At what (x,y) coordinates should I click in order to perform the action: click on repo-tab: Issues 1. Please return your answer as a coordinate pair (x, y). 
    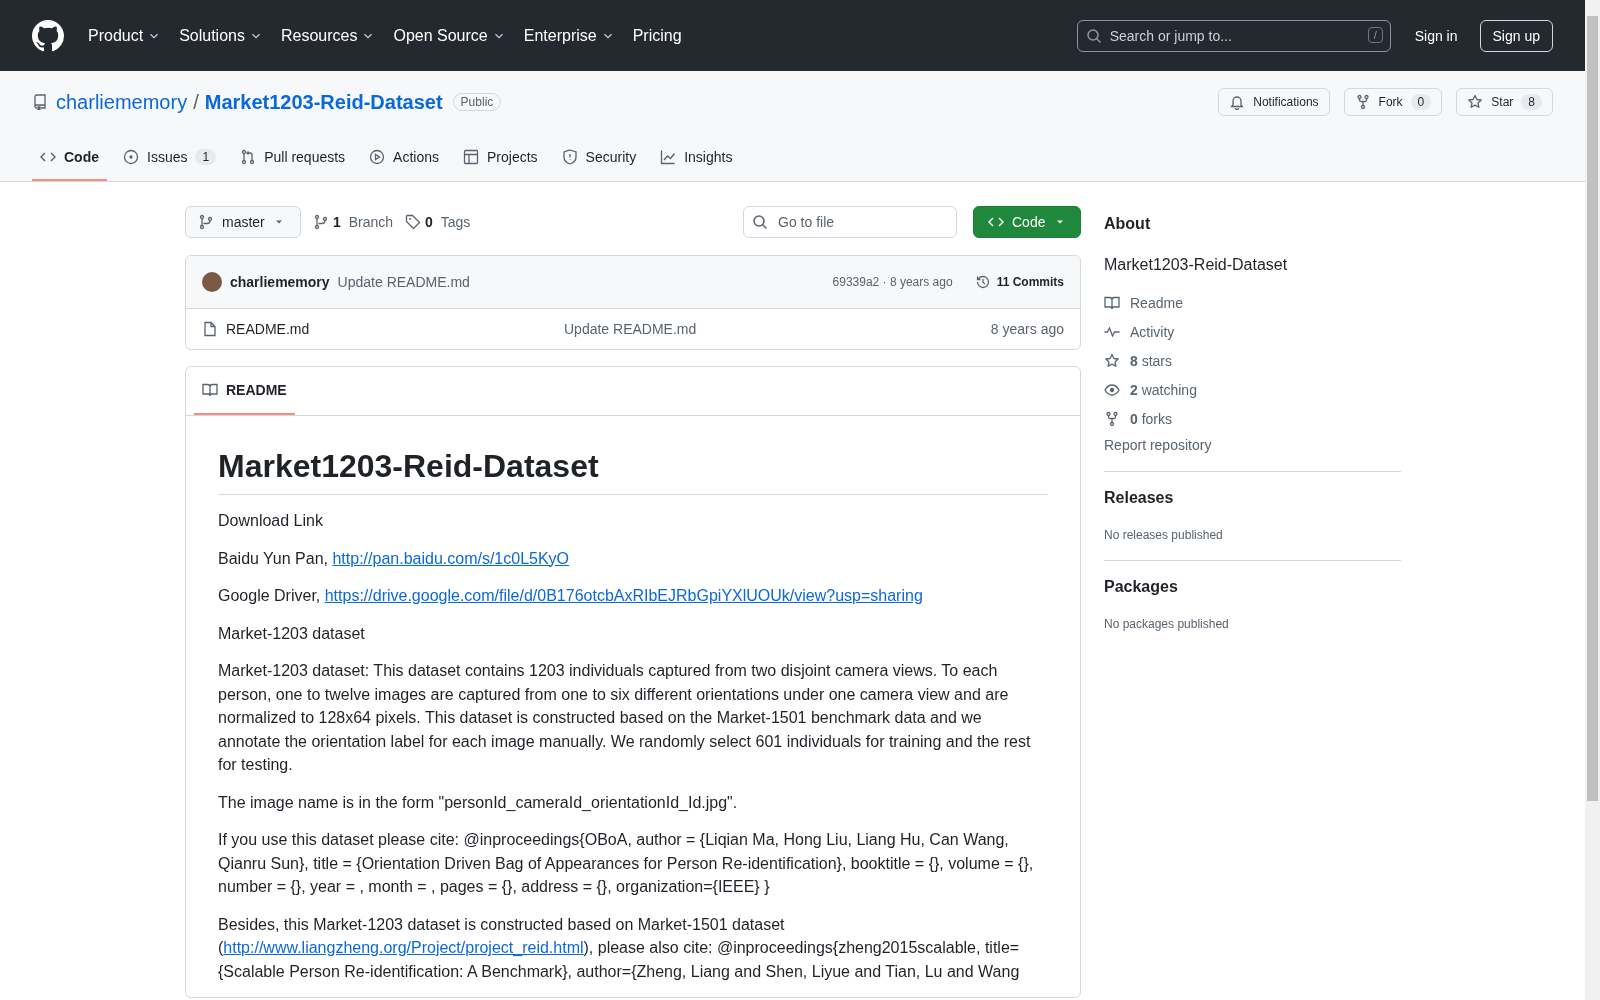
    Looking at the image, I should click on (170, 158).